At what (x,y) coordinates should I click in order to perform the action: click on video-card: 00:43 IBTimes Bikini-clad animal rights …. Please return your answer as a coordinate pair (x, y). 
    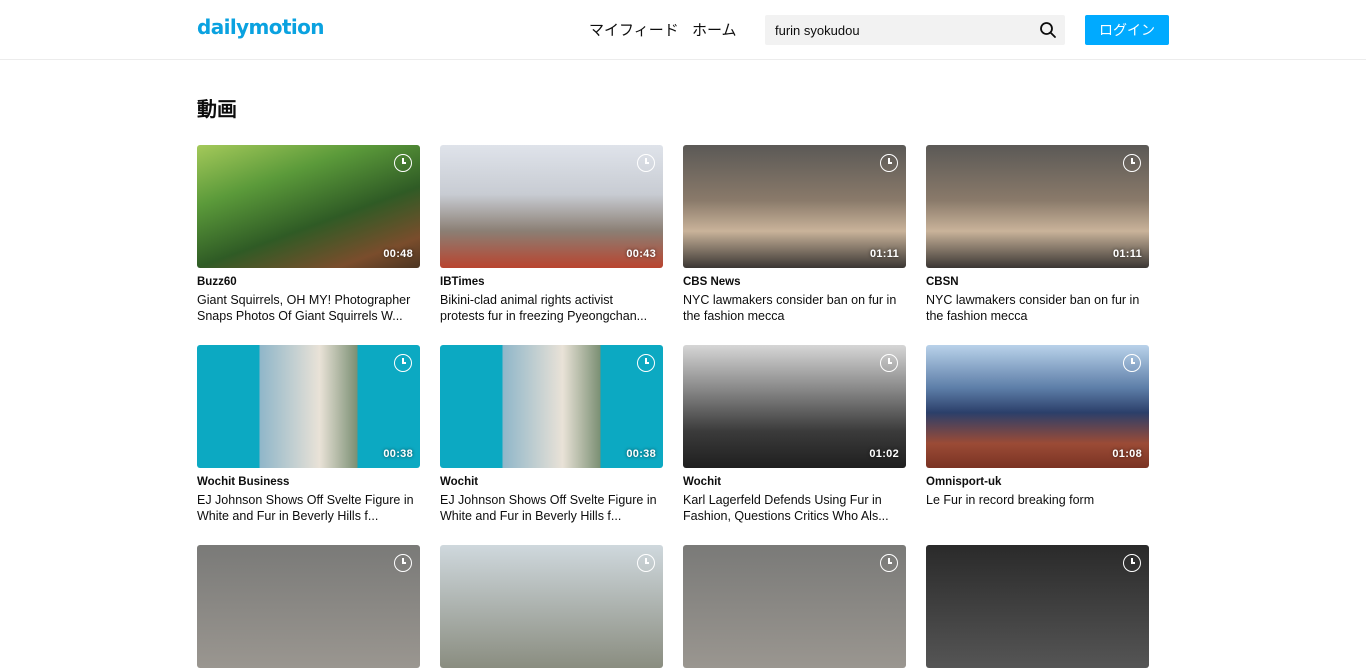
    Looking at the image, I should click on (551, 234).